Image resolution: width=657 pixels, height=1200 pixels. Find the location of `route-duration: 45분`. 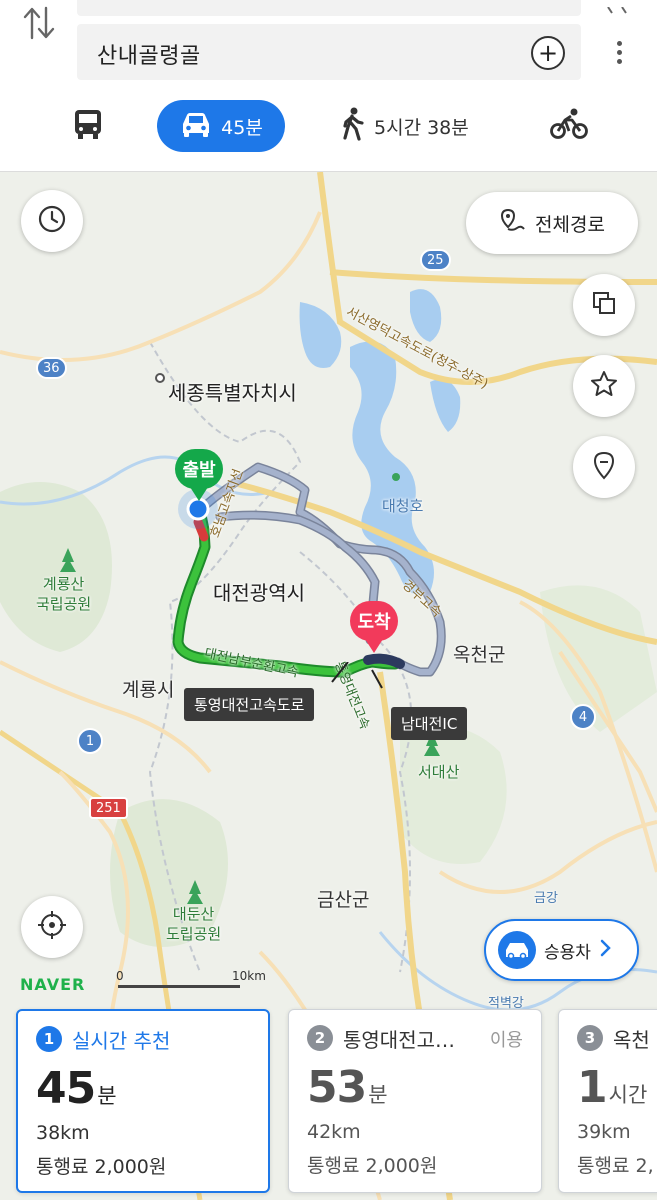

route-duration: 45분 is located at coordinates (76, 1088).